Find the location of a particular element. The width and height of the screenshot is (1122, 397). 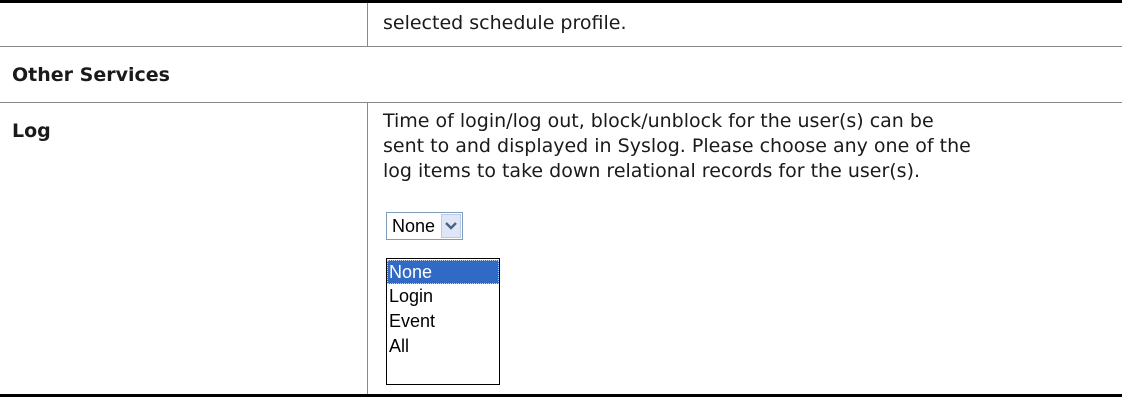

log-select: None is located at coordinates (424, 226).